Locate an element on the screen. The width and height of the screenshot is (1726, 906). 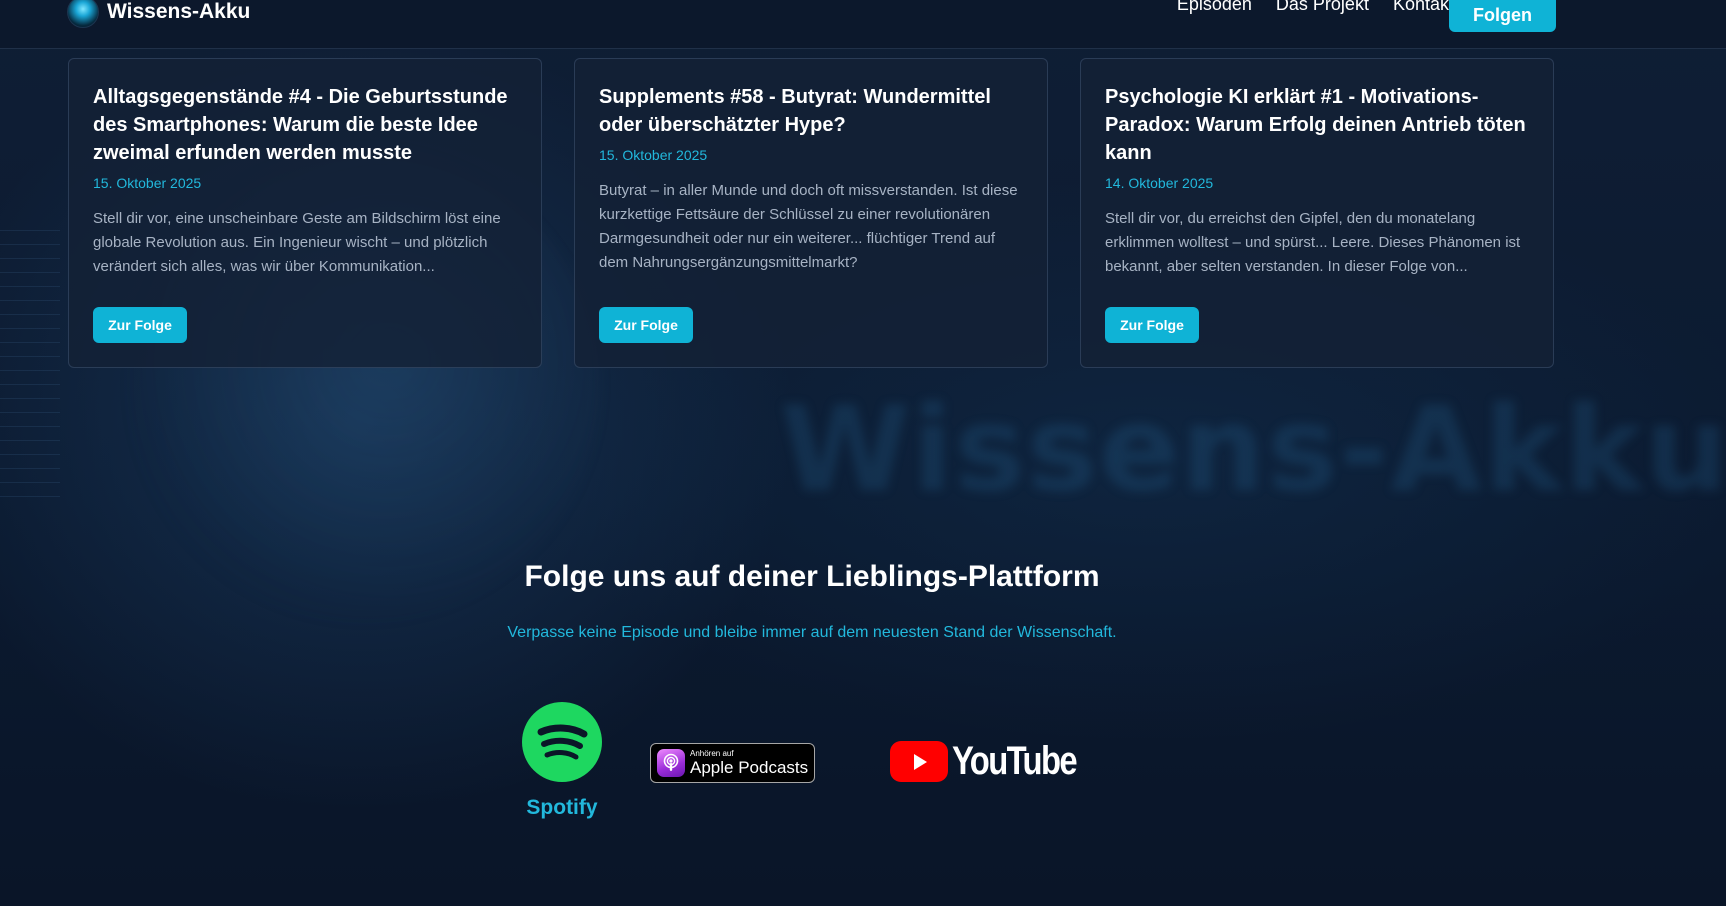
apple-podcasts-icon is located at coordinates (671, 763).